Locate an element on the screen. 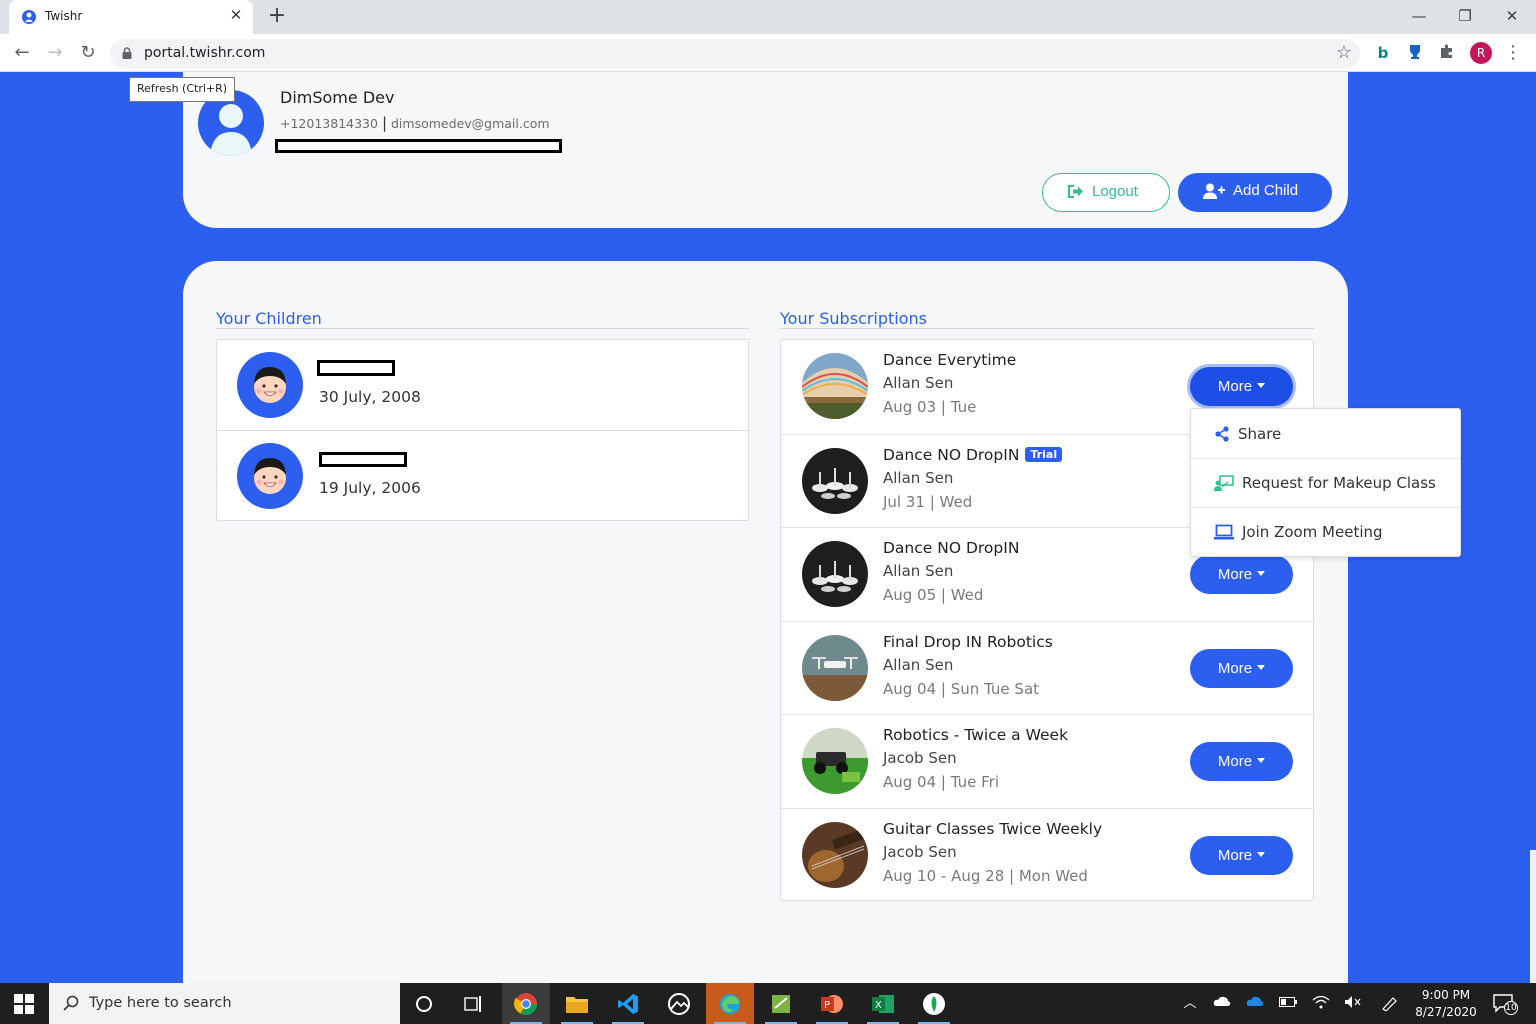 Image resolution: width=1536 pixels, height=1024 pixels. dropdown-item-makeup-class: Request for Makeup Class is located at coordinates (1325, 482).